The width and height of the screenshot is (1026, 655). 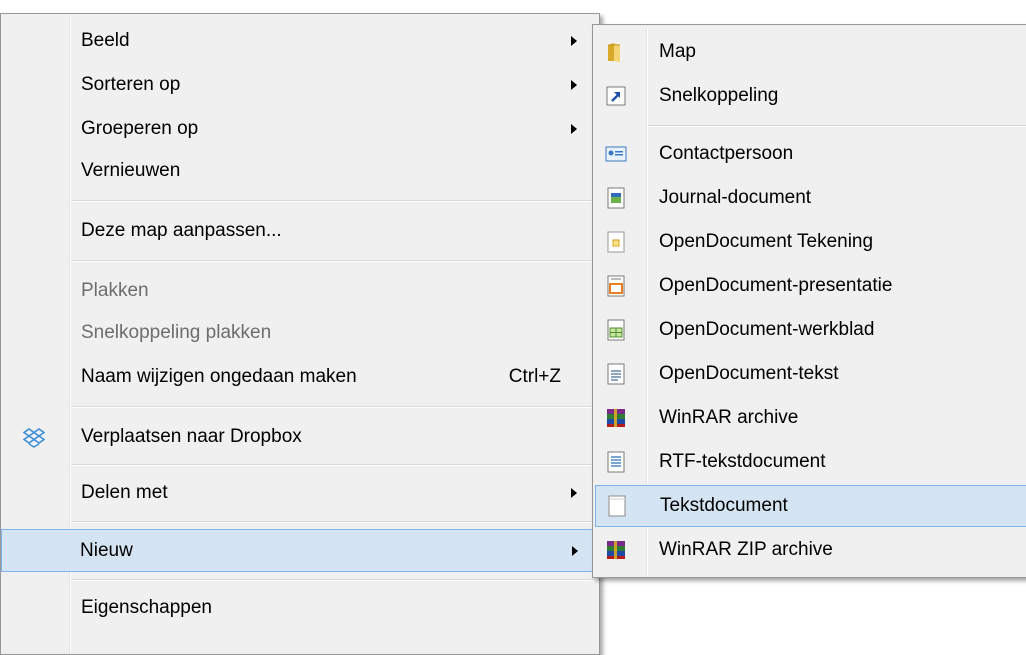 What do you see at coordinates (105, 40) in the screenshot?
I see `menu-item-label: Beeld` at bounding box center [105, 40].